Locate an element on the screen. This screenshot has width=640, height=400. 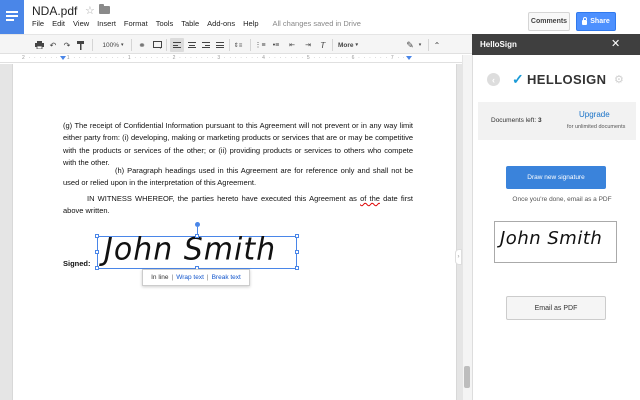
close-icon: ✕ is located at coordinates (615, 43).